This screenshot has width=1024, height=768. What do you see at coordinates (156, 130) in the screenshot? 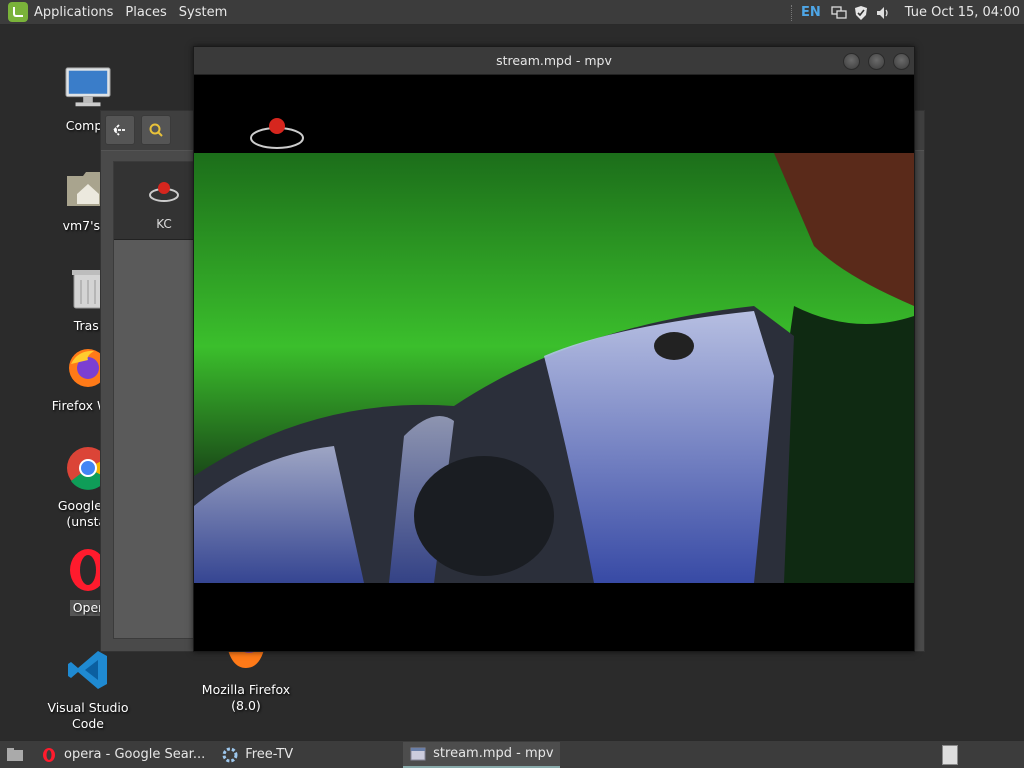
I see `search-button` at bounding box center [156, 130].